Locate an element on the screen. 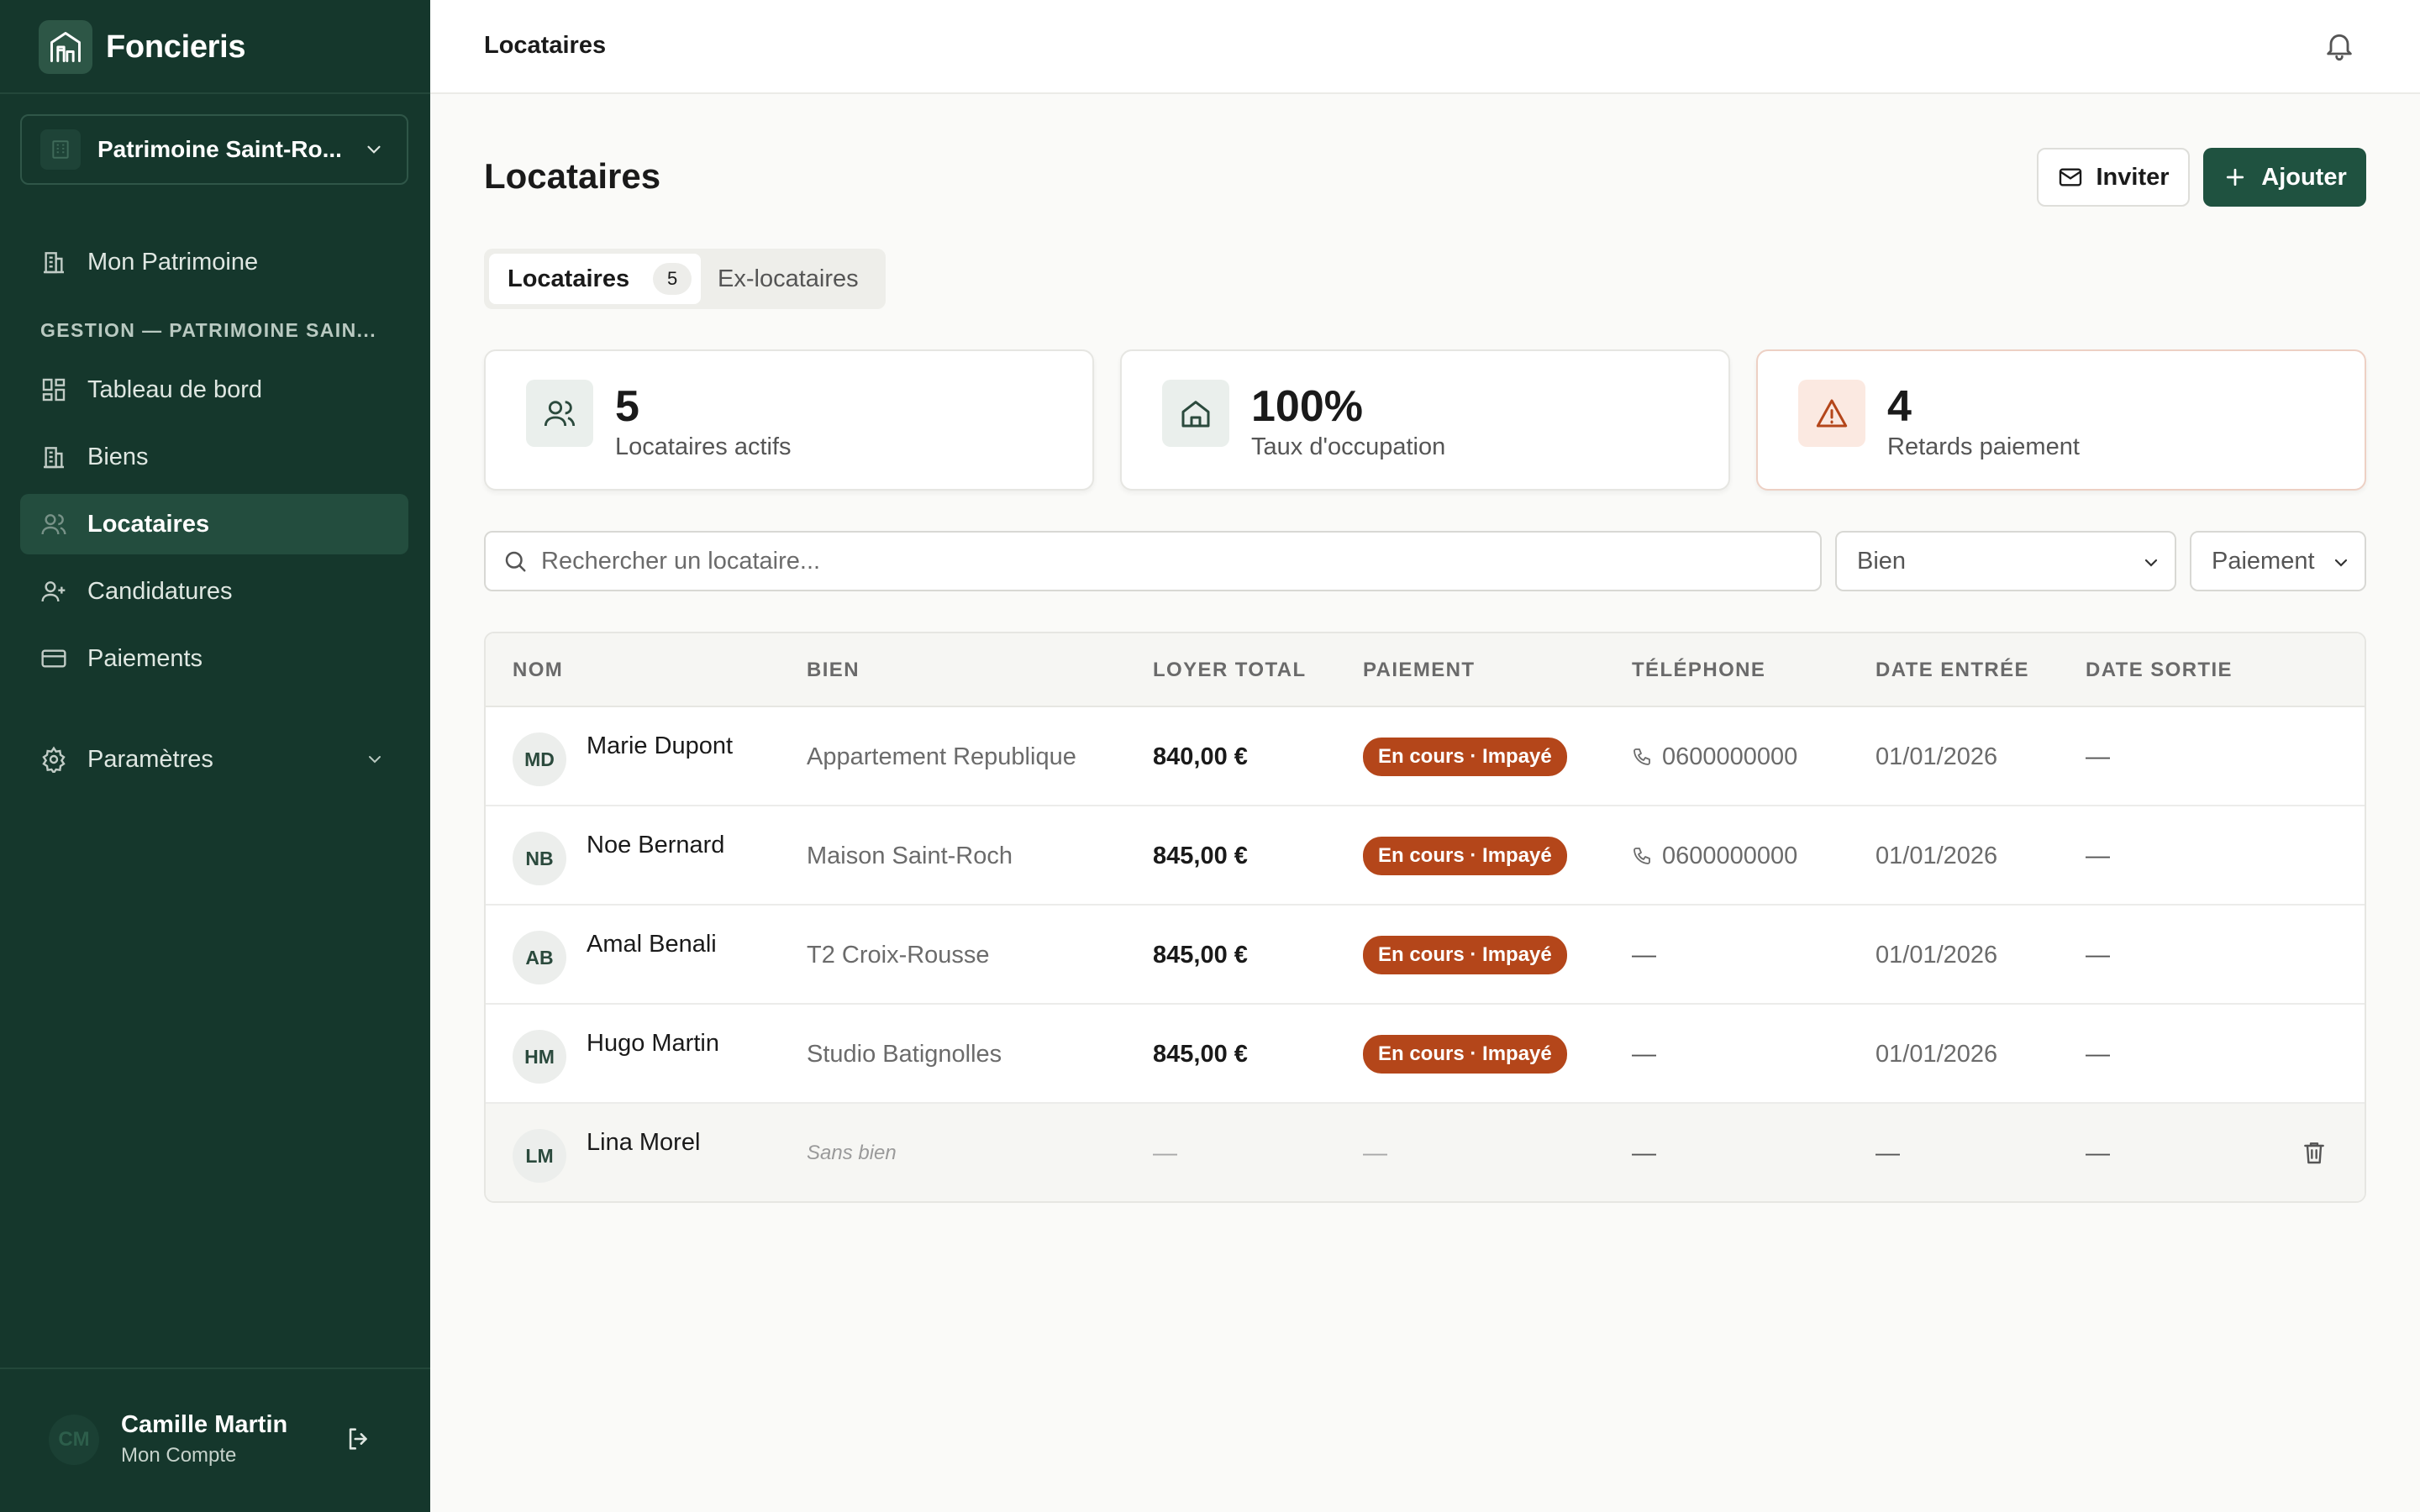  gear-icon is located at coordinates (54, 759).